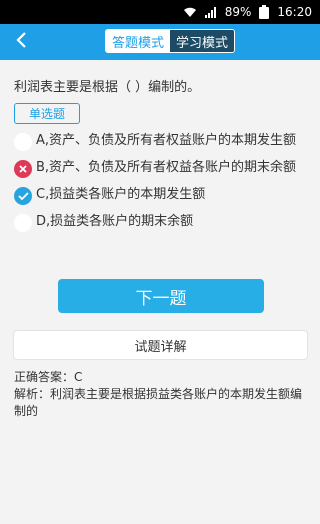 This screenshot has height=524, width=320. Describe the element at coordinates (23, 169) in the screenshot. I see `x-icon` at that location.